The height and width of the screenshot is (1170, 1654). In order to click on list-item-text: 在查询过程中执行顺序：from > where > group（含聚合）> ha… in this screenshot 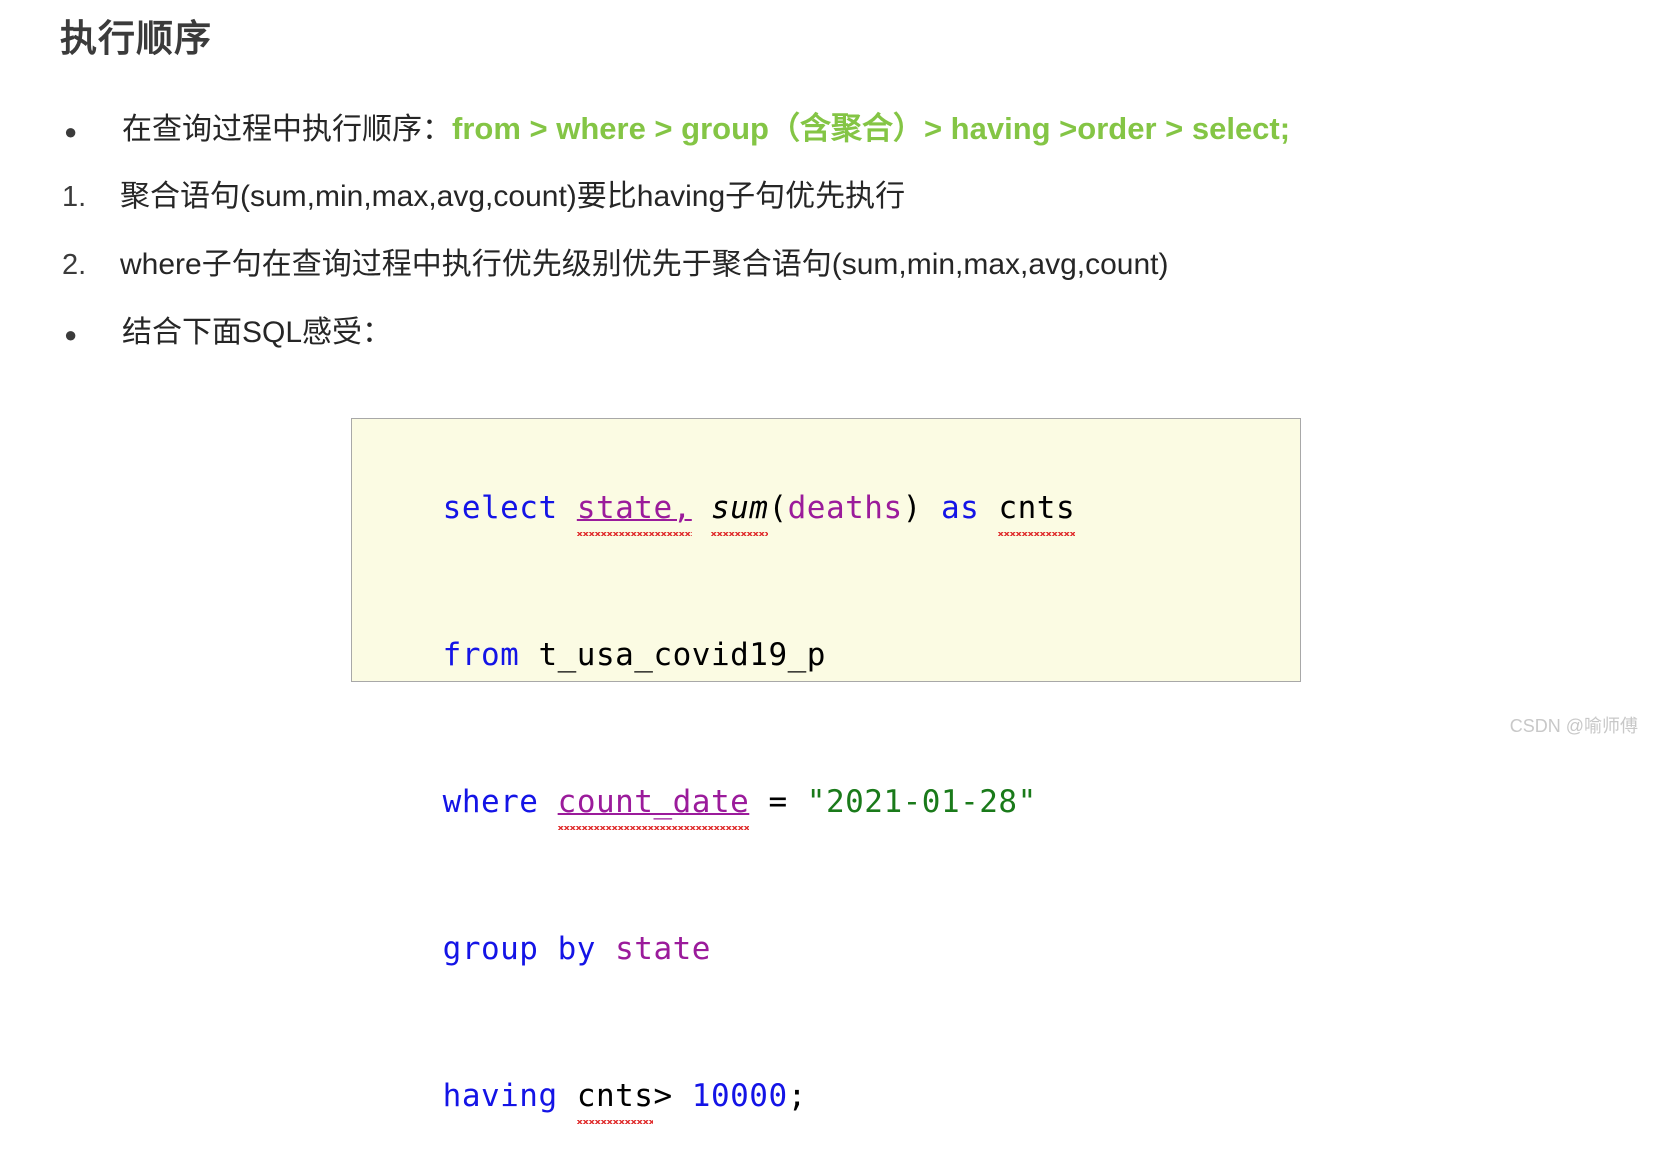, I will do `click(706, 128)`.